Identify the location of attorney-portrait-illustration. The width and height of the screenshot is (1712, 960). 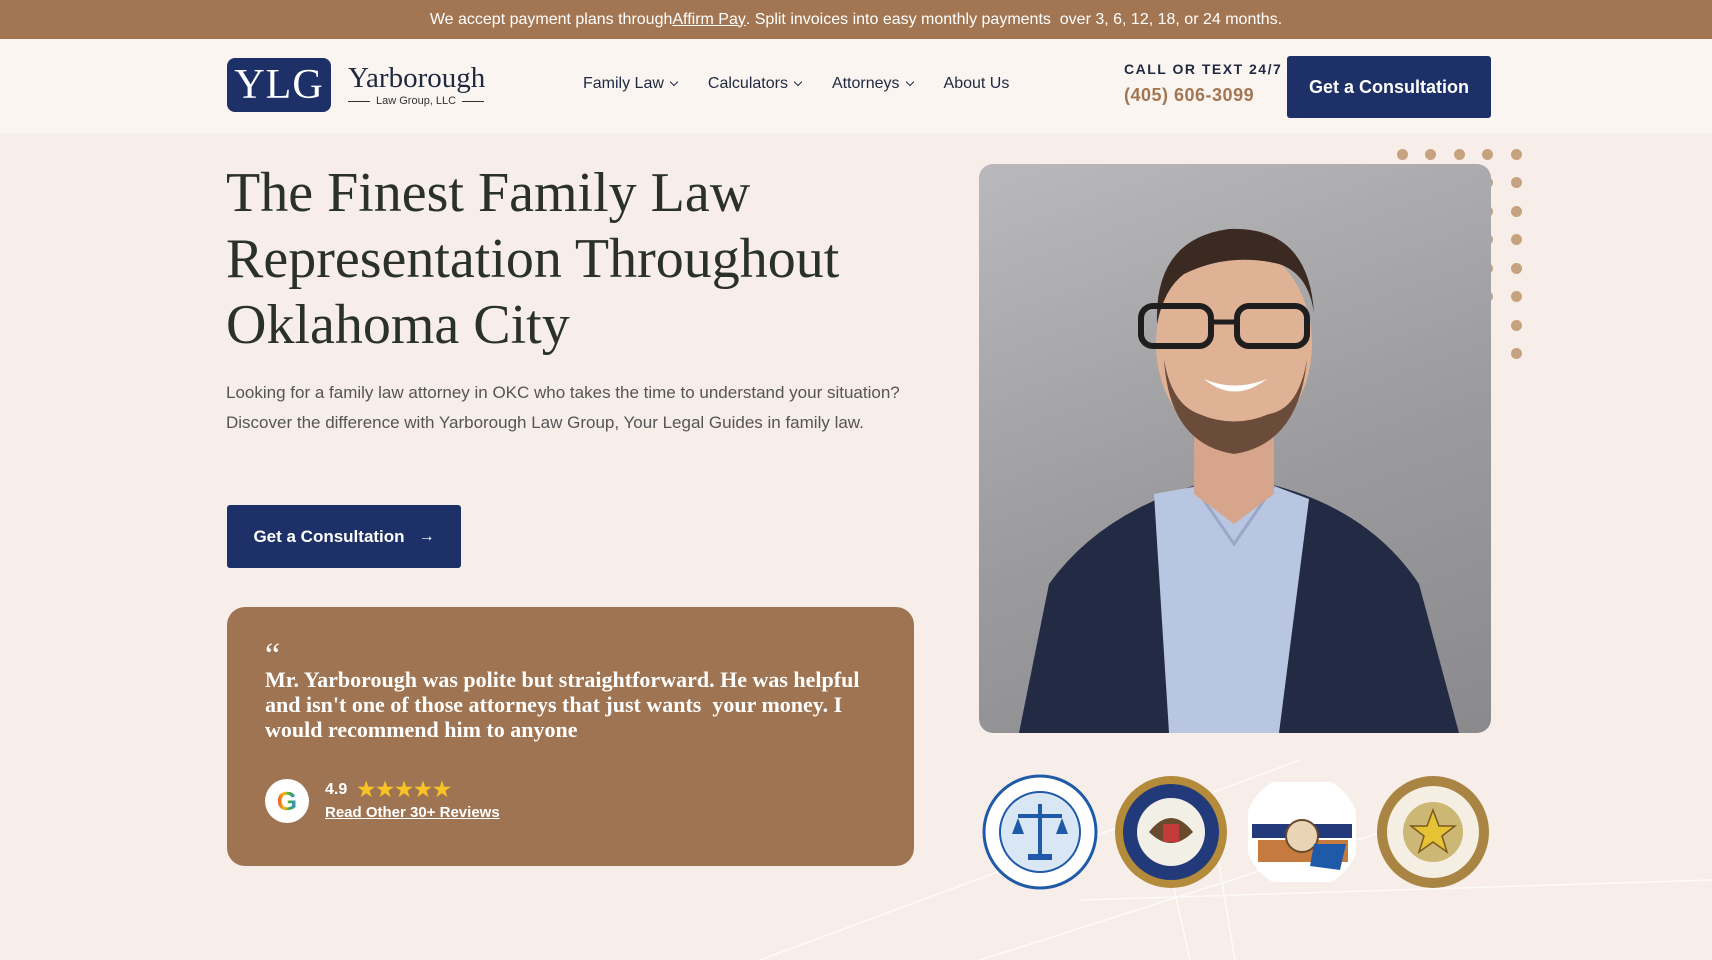
(1239, 480).